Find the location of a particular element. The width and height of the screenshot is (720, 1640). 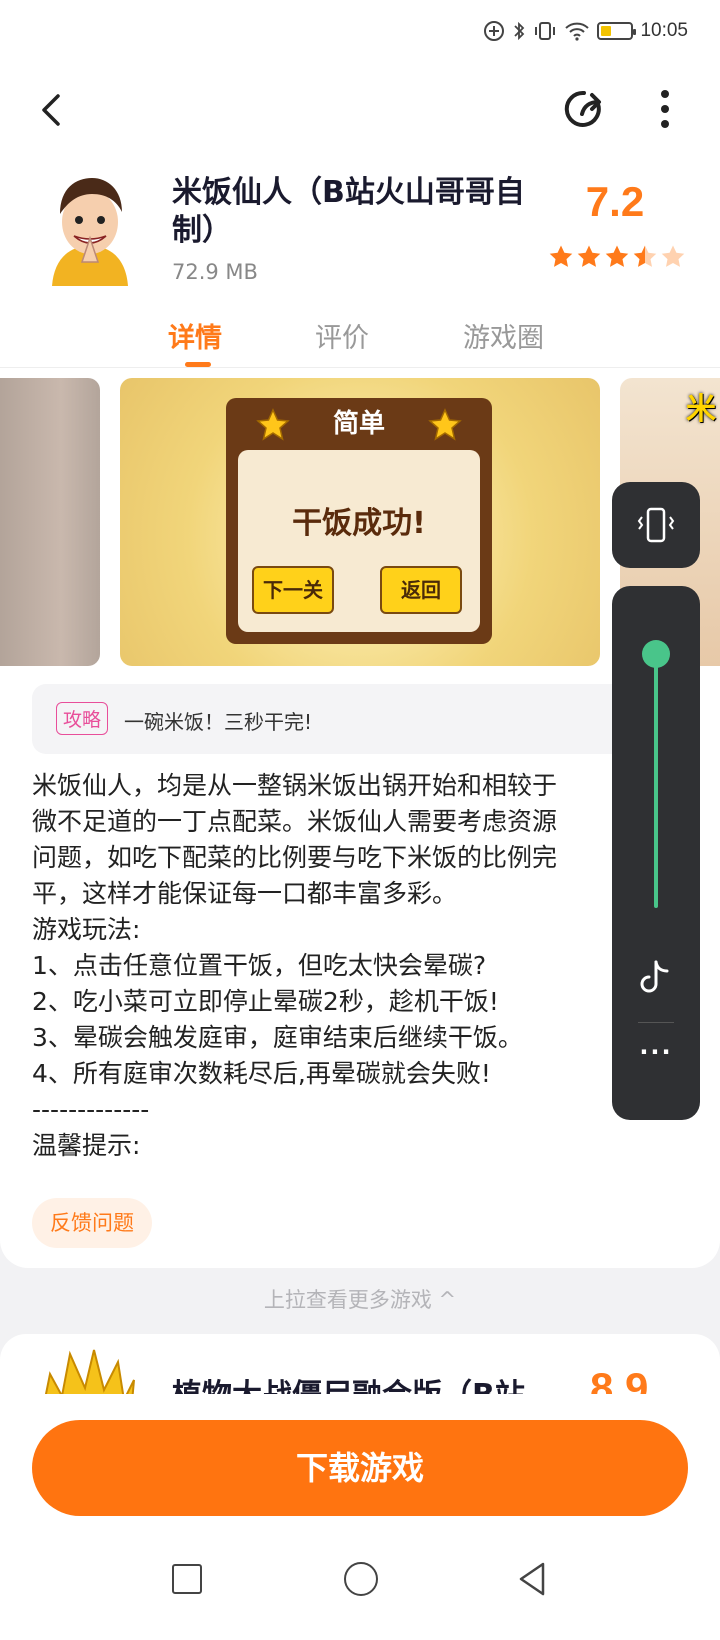

app-size: 72.9 MB is located at coordinates (215, 272).